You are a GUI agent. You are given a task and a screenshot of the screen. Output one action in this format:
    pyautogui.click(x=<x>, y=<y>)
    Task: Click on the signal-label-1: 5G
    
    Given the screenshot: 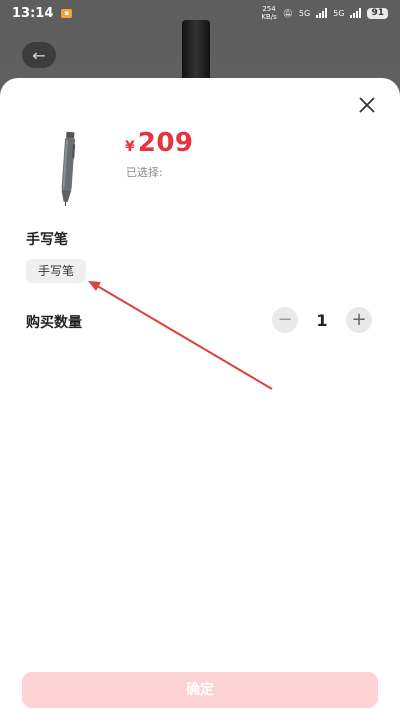 What is the action you would take?
    pyautogui.click(x=304, y=13)
    